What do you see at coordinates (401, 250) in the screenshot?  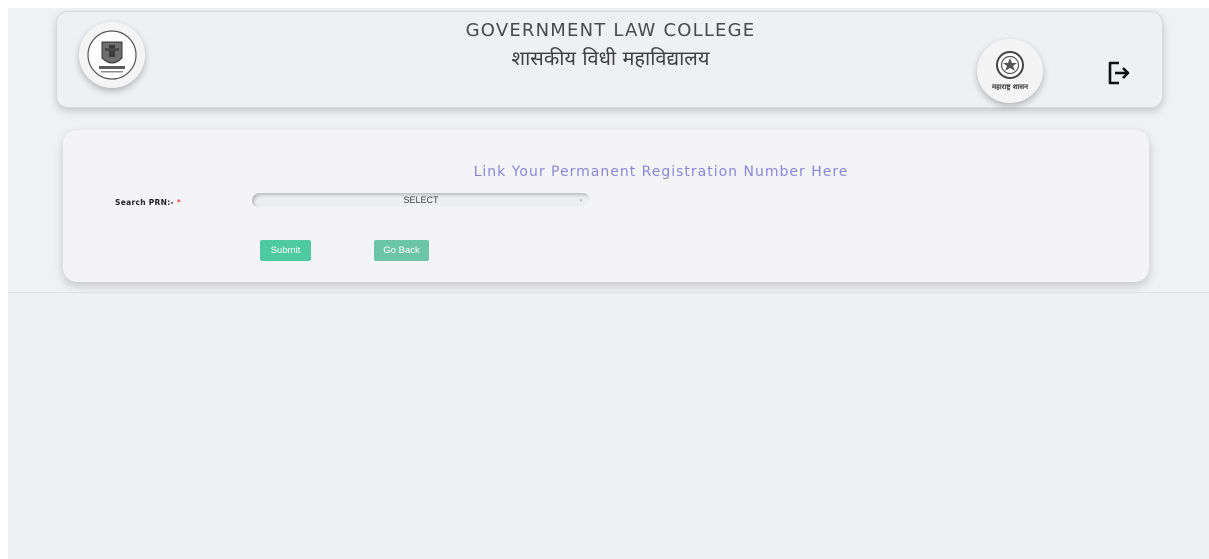 I see `go-back-button: Go Back` at bounding box center [401, 250].